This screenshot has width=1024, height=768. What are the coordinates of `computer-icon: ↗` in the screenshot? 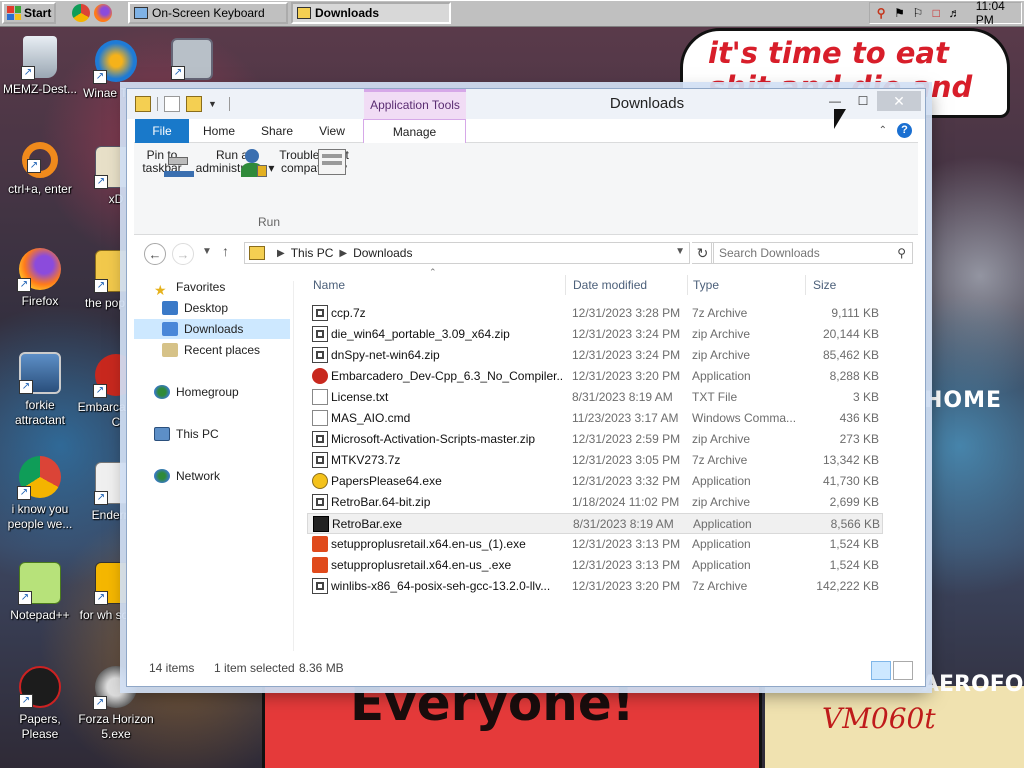 It's located at (40, 373).